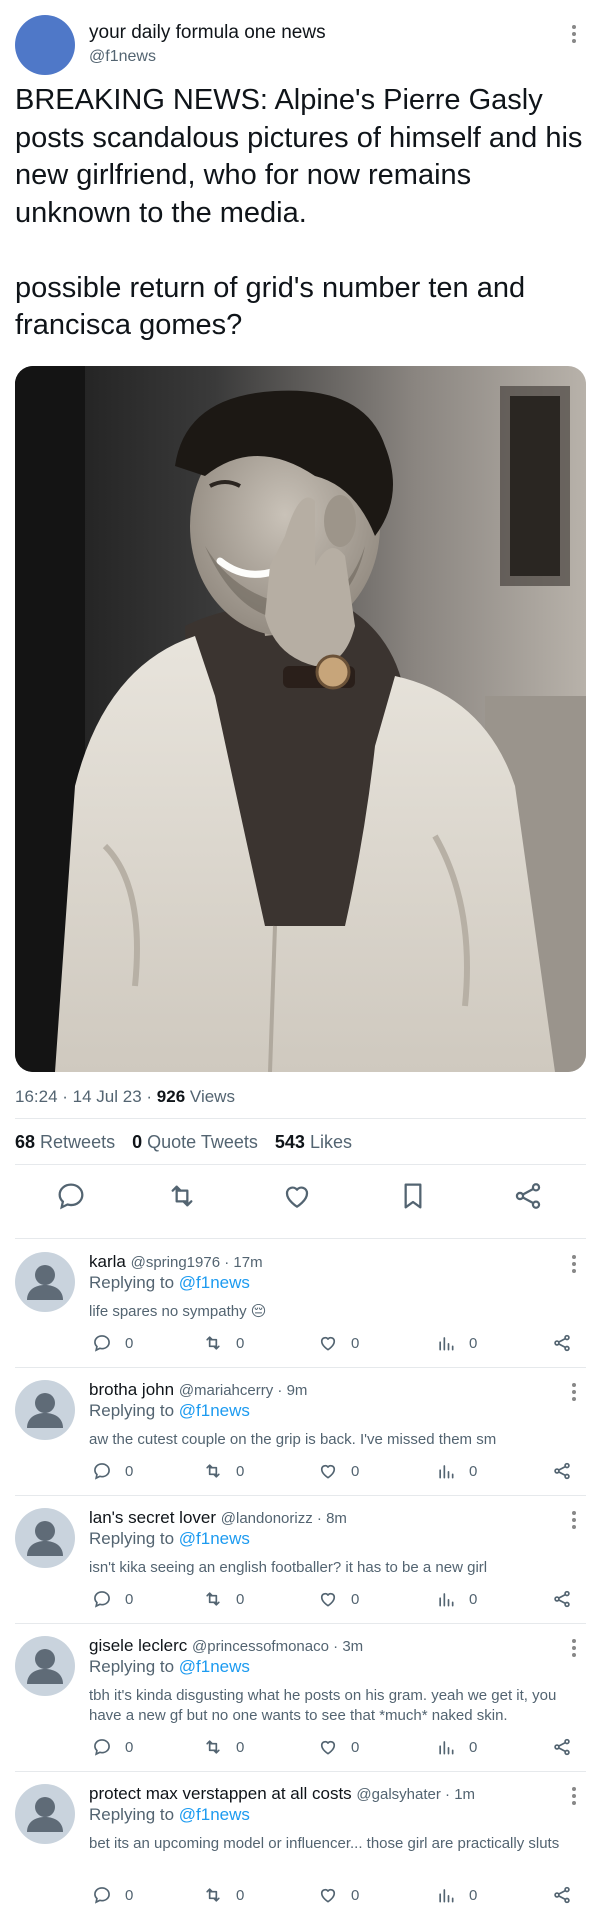  Describe the element at coordinates (36, 1096) in the screenshot. I see `tweet-time: 16:24` at that location.